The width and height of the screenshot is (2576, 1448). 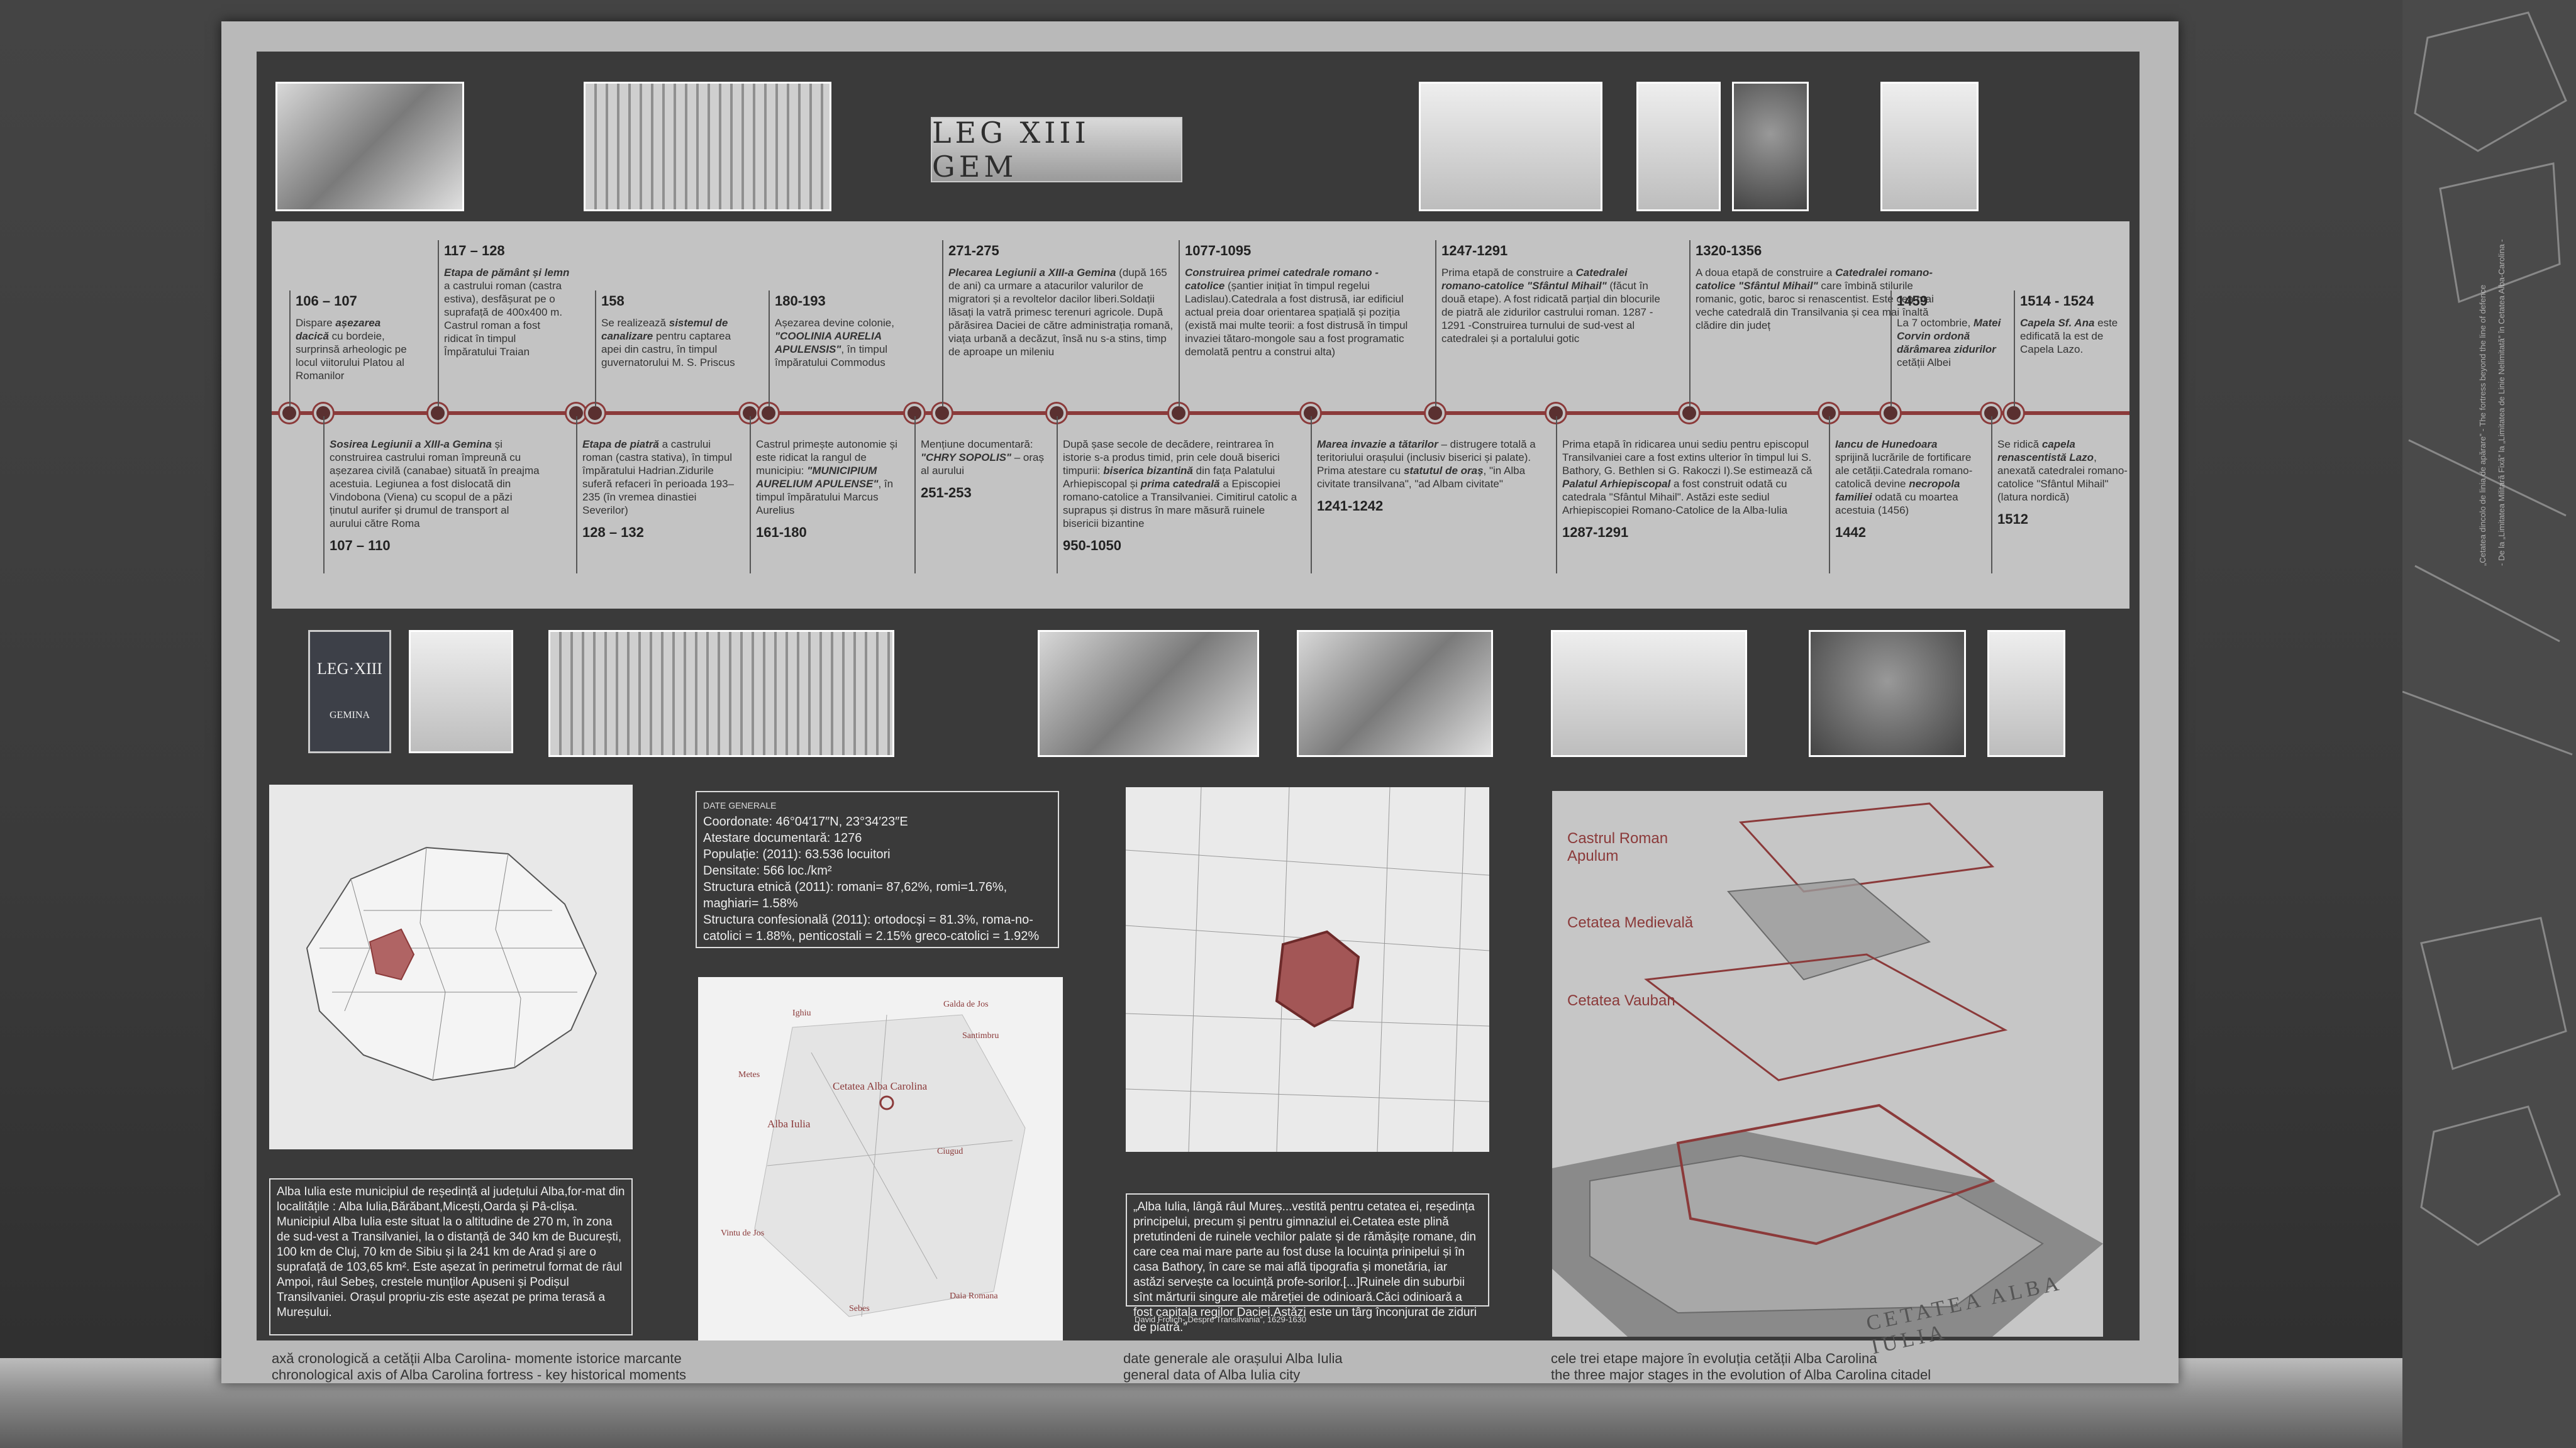 I want to click on timeline-axis, so click(x=1200, y=413).